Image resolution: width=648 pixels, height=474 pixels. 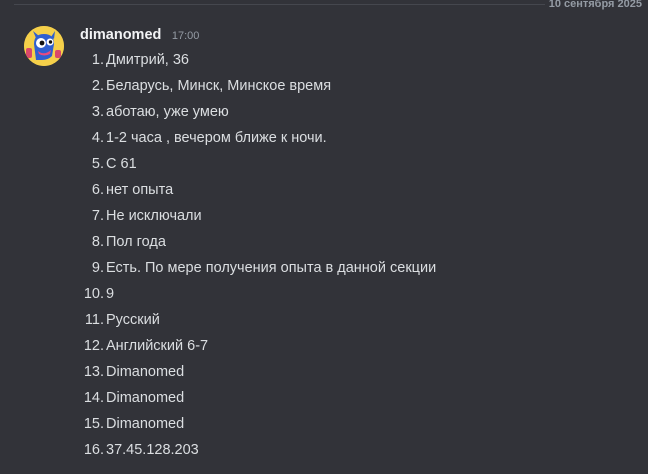 I want to click on blue-monster-avatar-icon, so click(x=44, y=46).